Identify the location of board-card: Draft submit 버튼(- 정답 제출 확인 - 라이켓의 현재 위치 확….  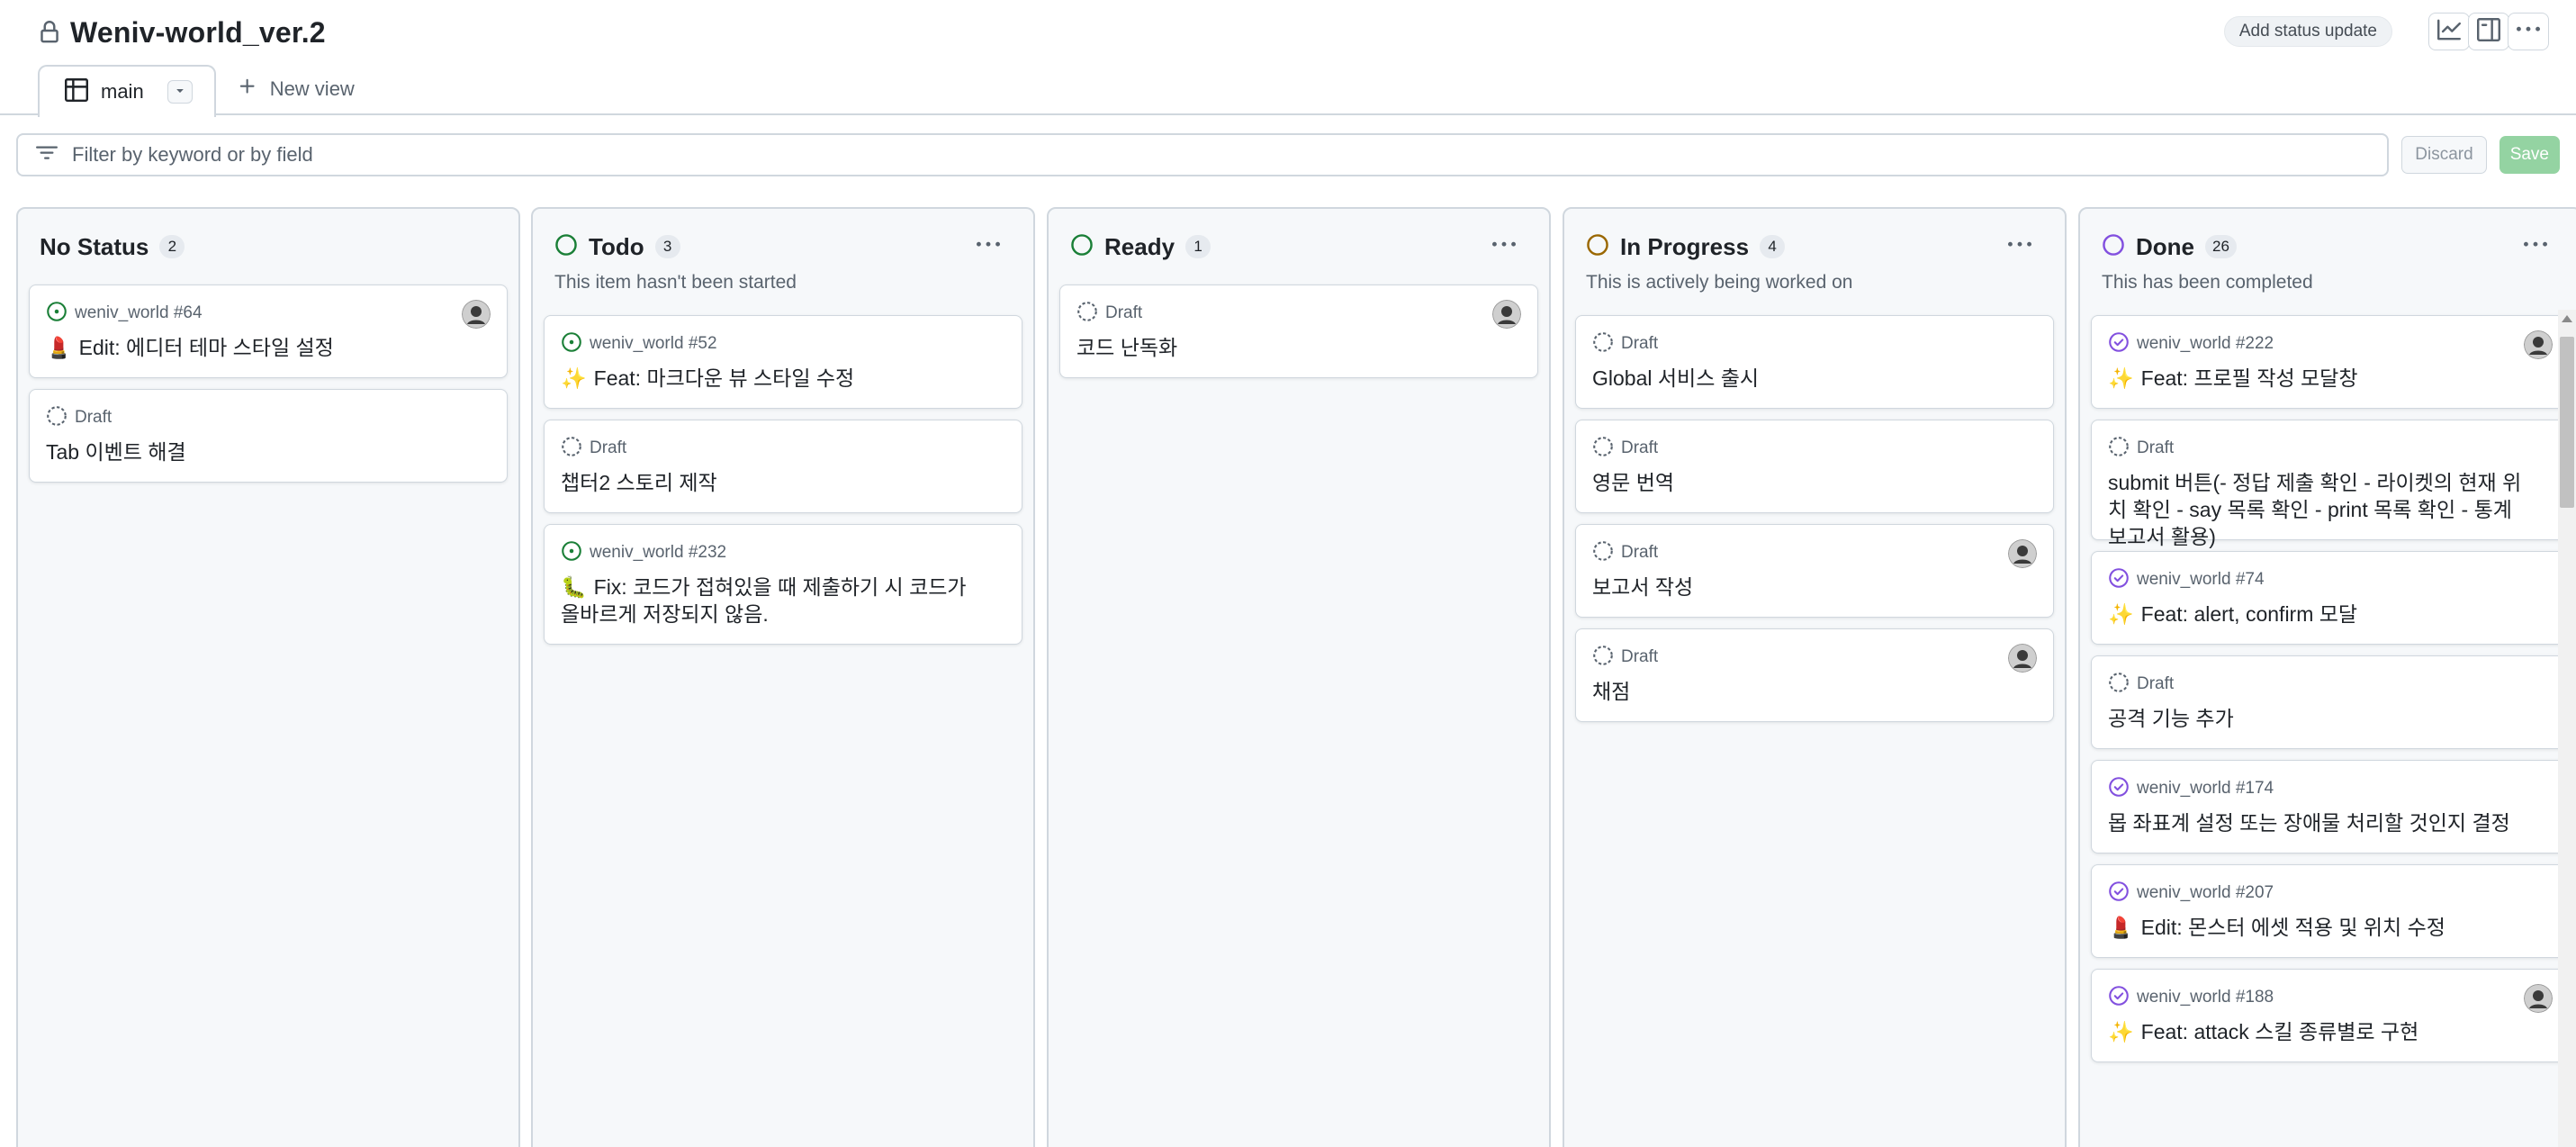
(2330, 484).